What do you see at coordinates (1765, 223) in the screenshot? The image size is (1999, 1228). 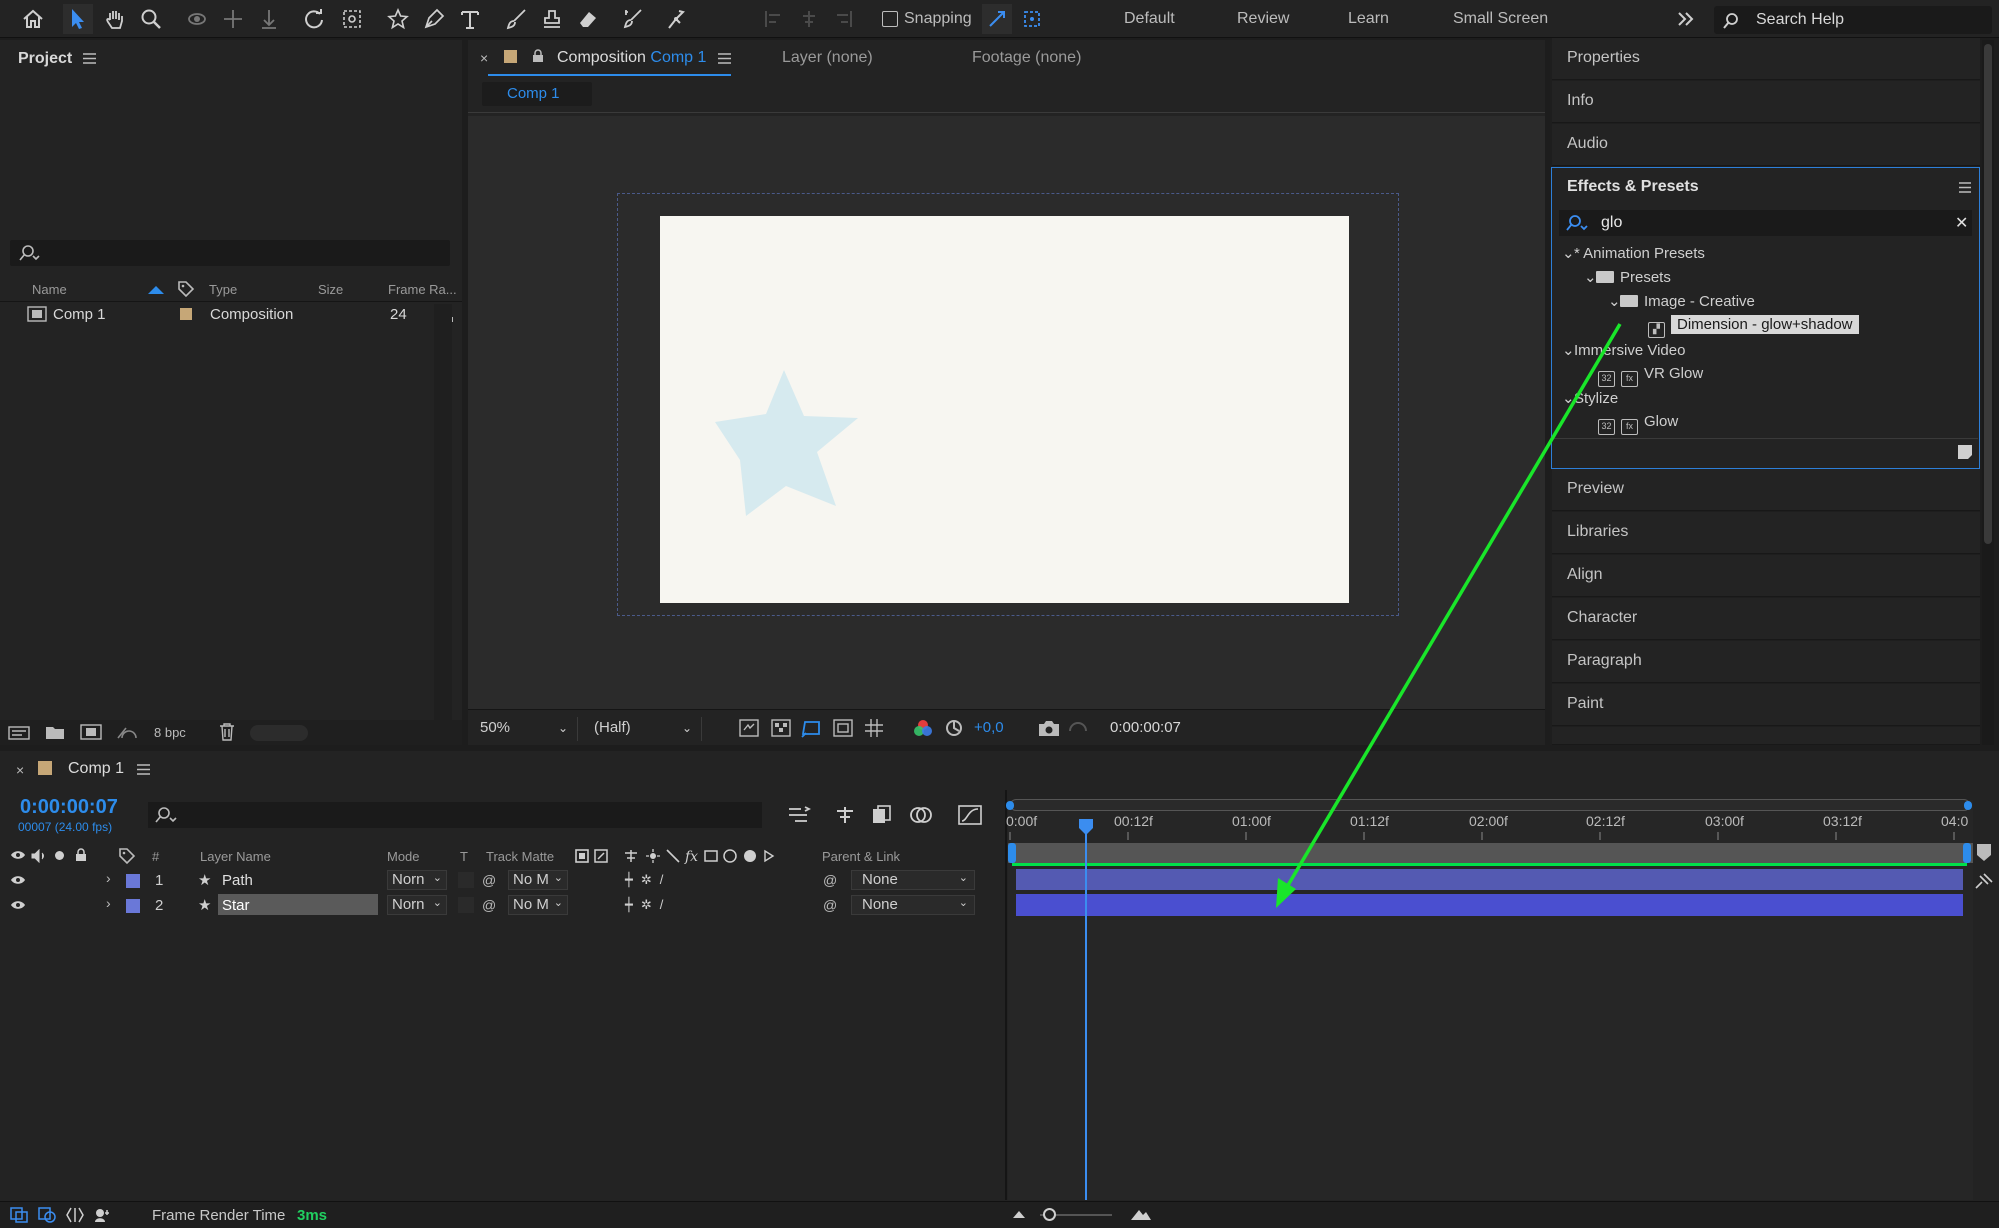 I see `effects-search-input: glo ✕` at bounding box center [1765, 223].